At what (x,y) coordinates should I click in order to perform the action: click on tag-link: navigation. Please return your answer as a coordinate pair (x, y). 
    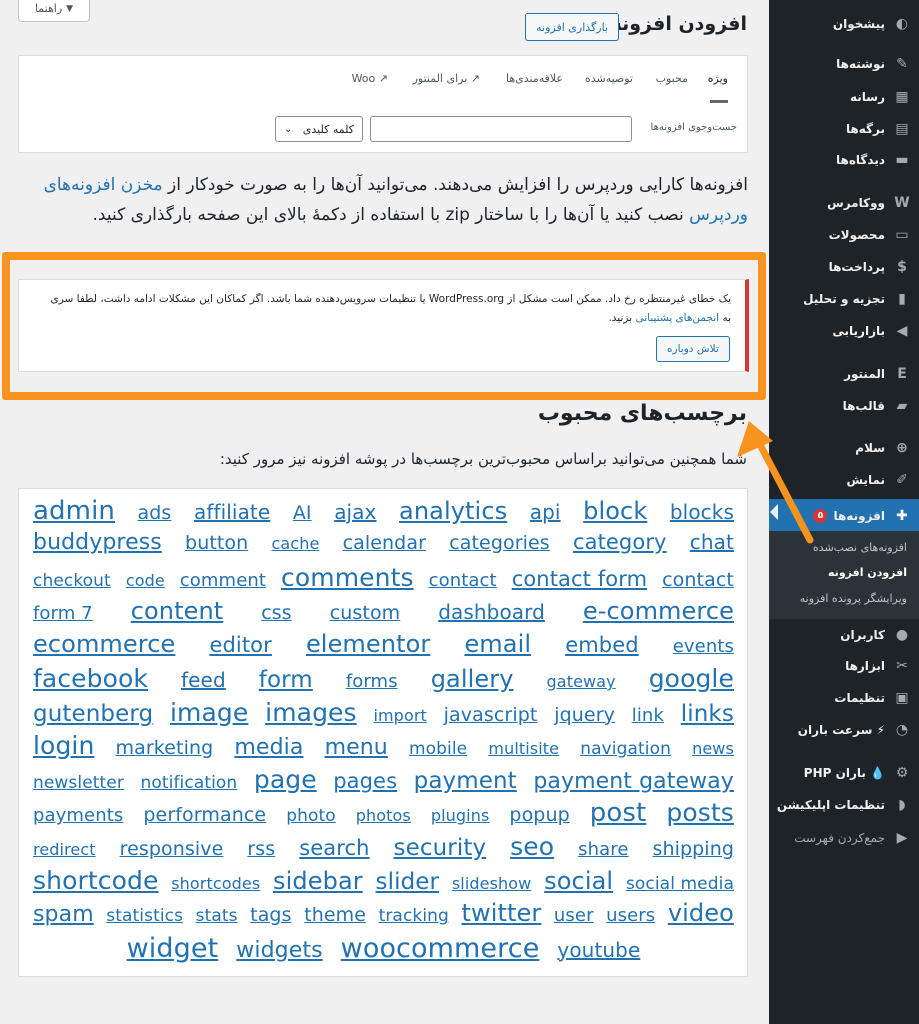
    Looking at the image, I should click on (625, 749).